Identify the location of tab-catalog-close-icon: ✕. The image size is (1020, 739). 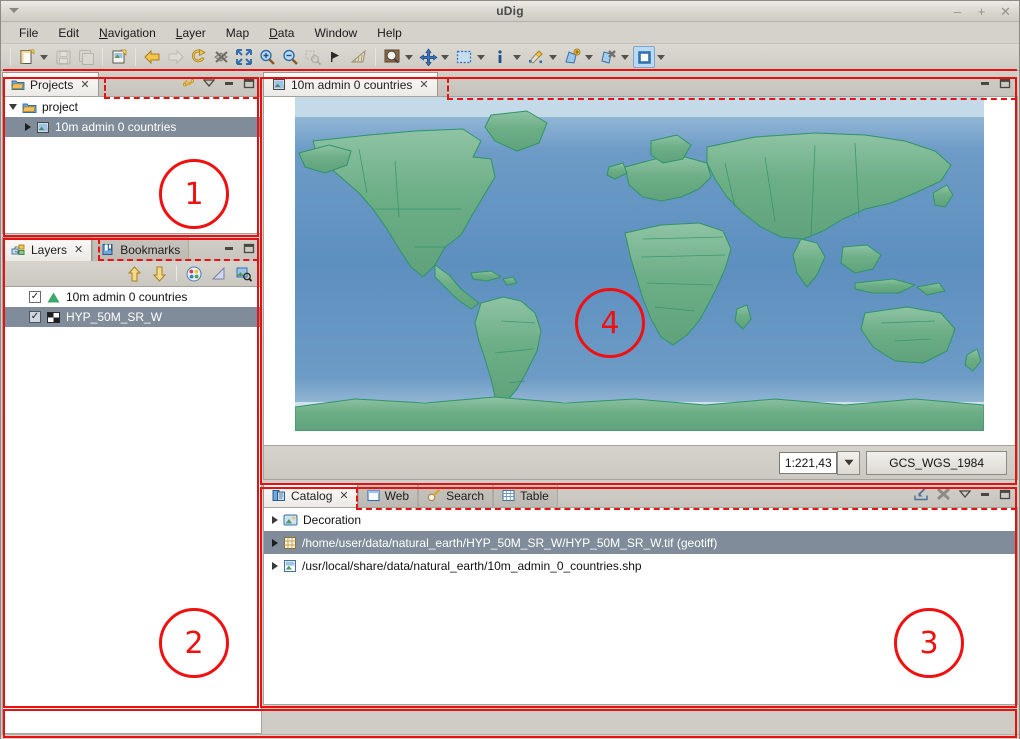
(343, 495).